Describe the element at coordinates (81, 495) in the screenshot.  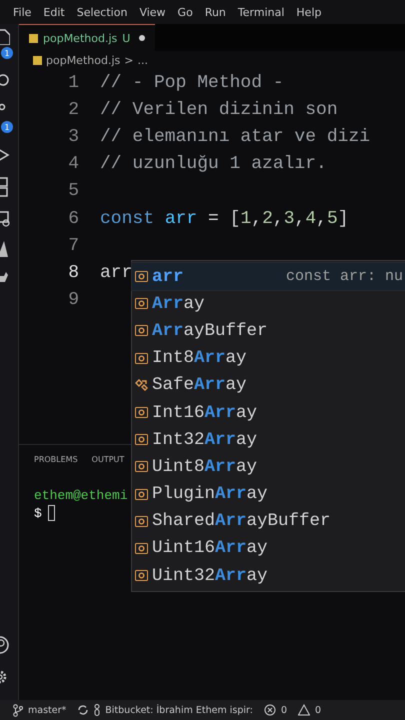
I see `terminal-text: ethem@ethemi` at that location.